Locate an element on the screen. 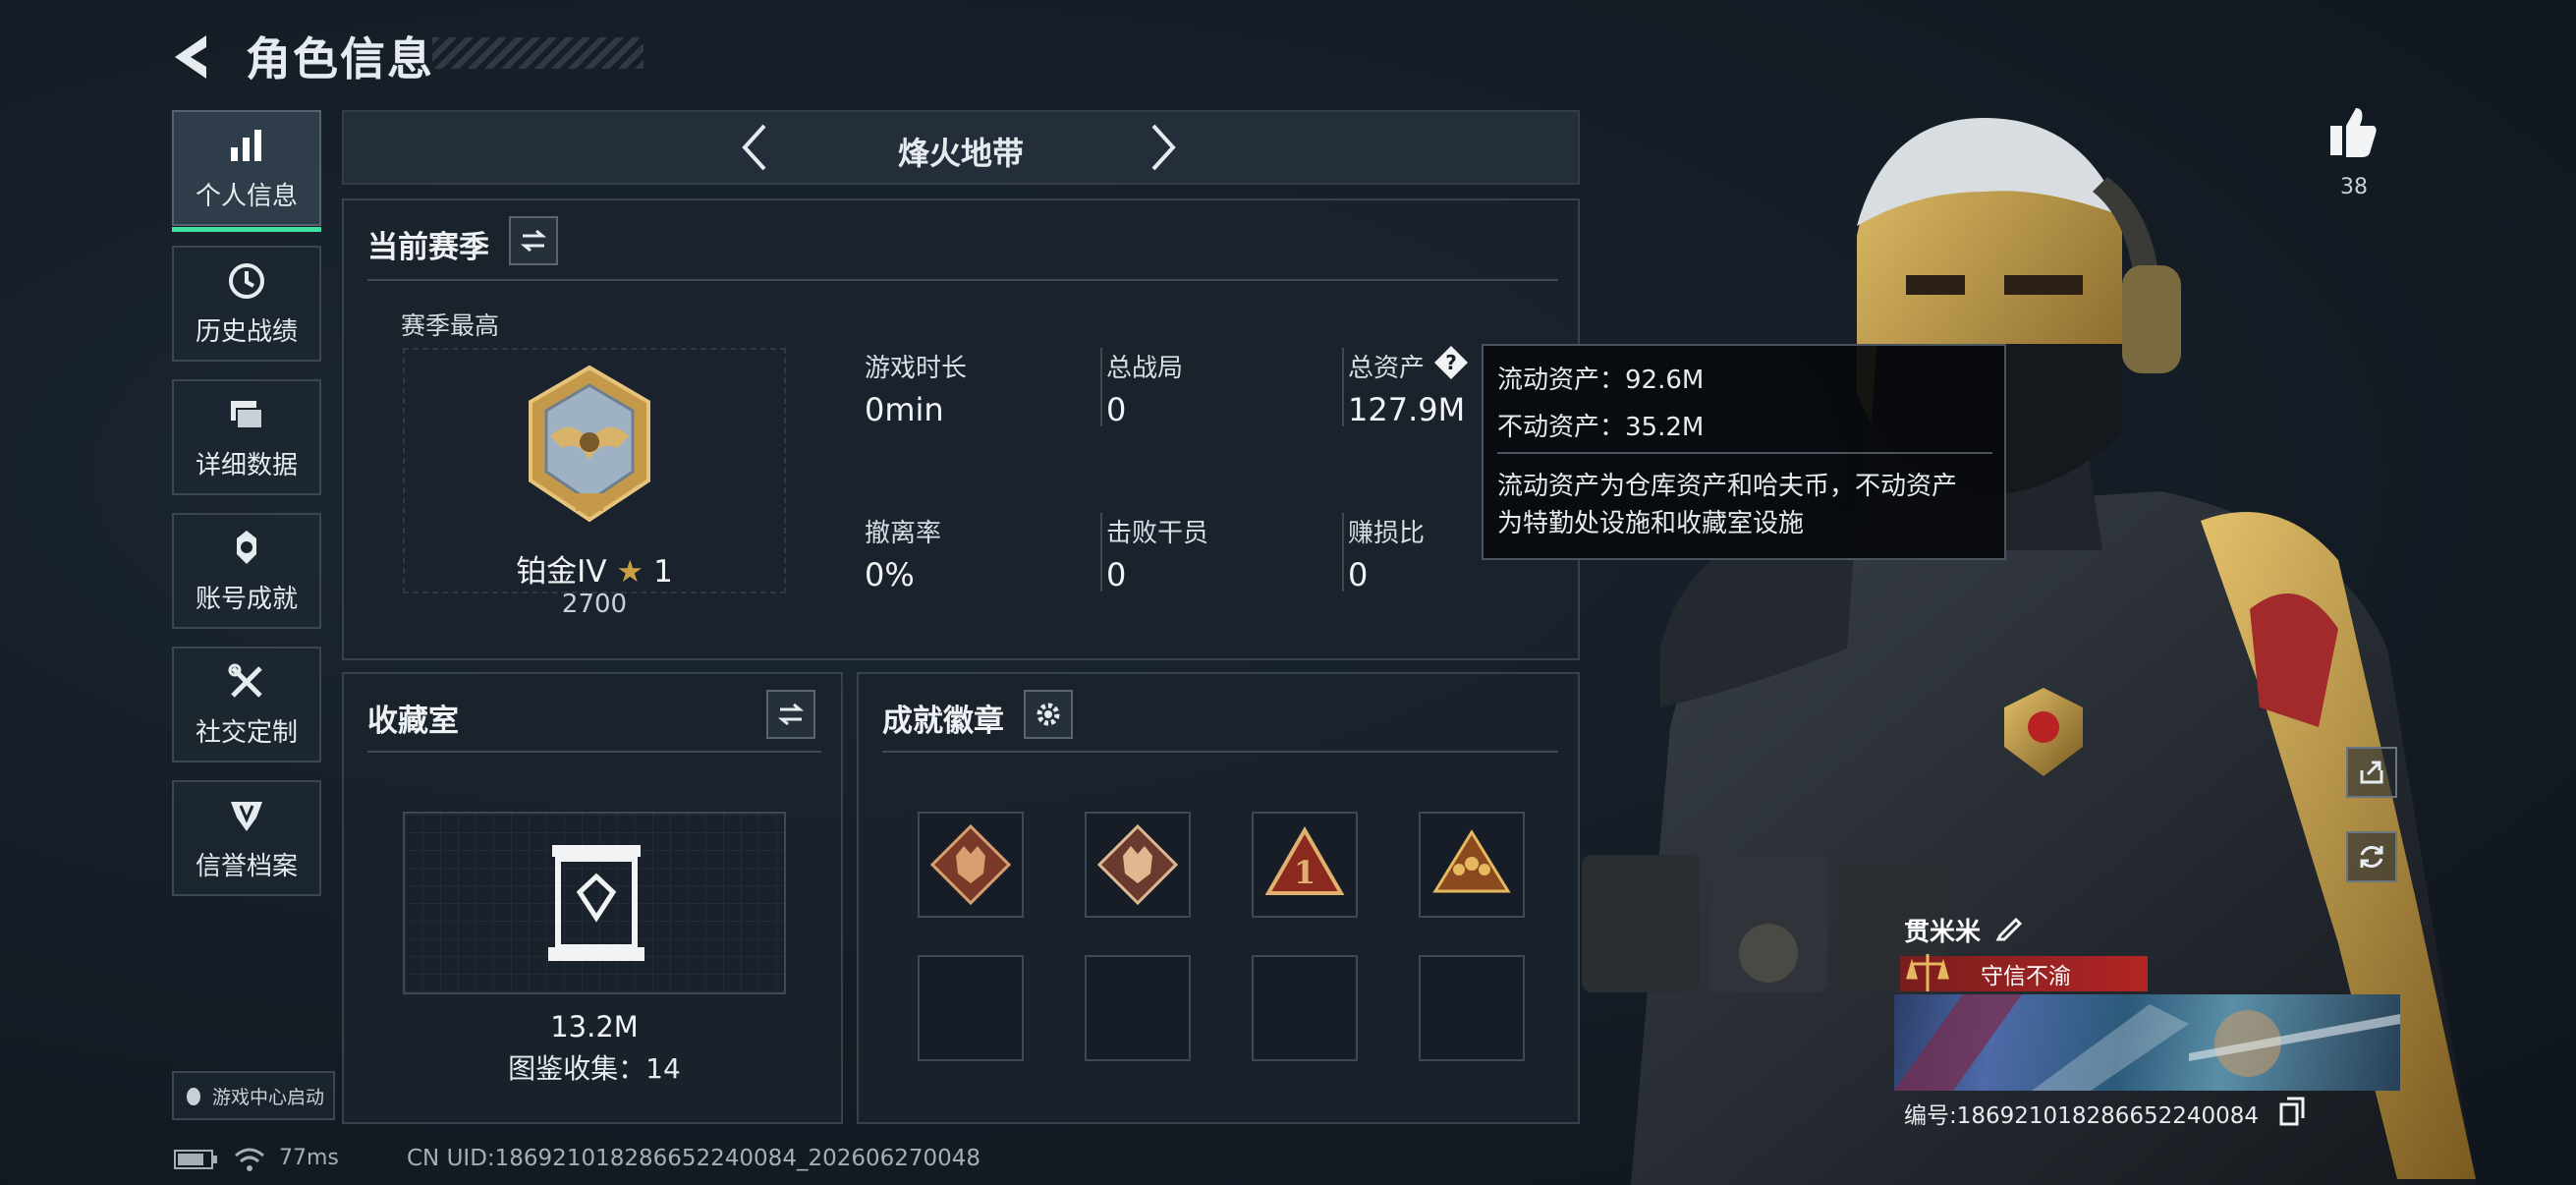  nav-label: 个人信息 is located at coordinates (246, 196).